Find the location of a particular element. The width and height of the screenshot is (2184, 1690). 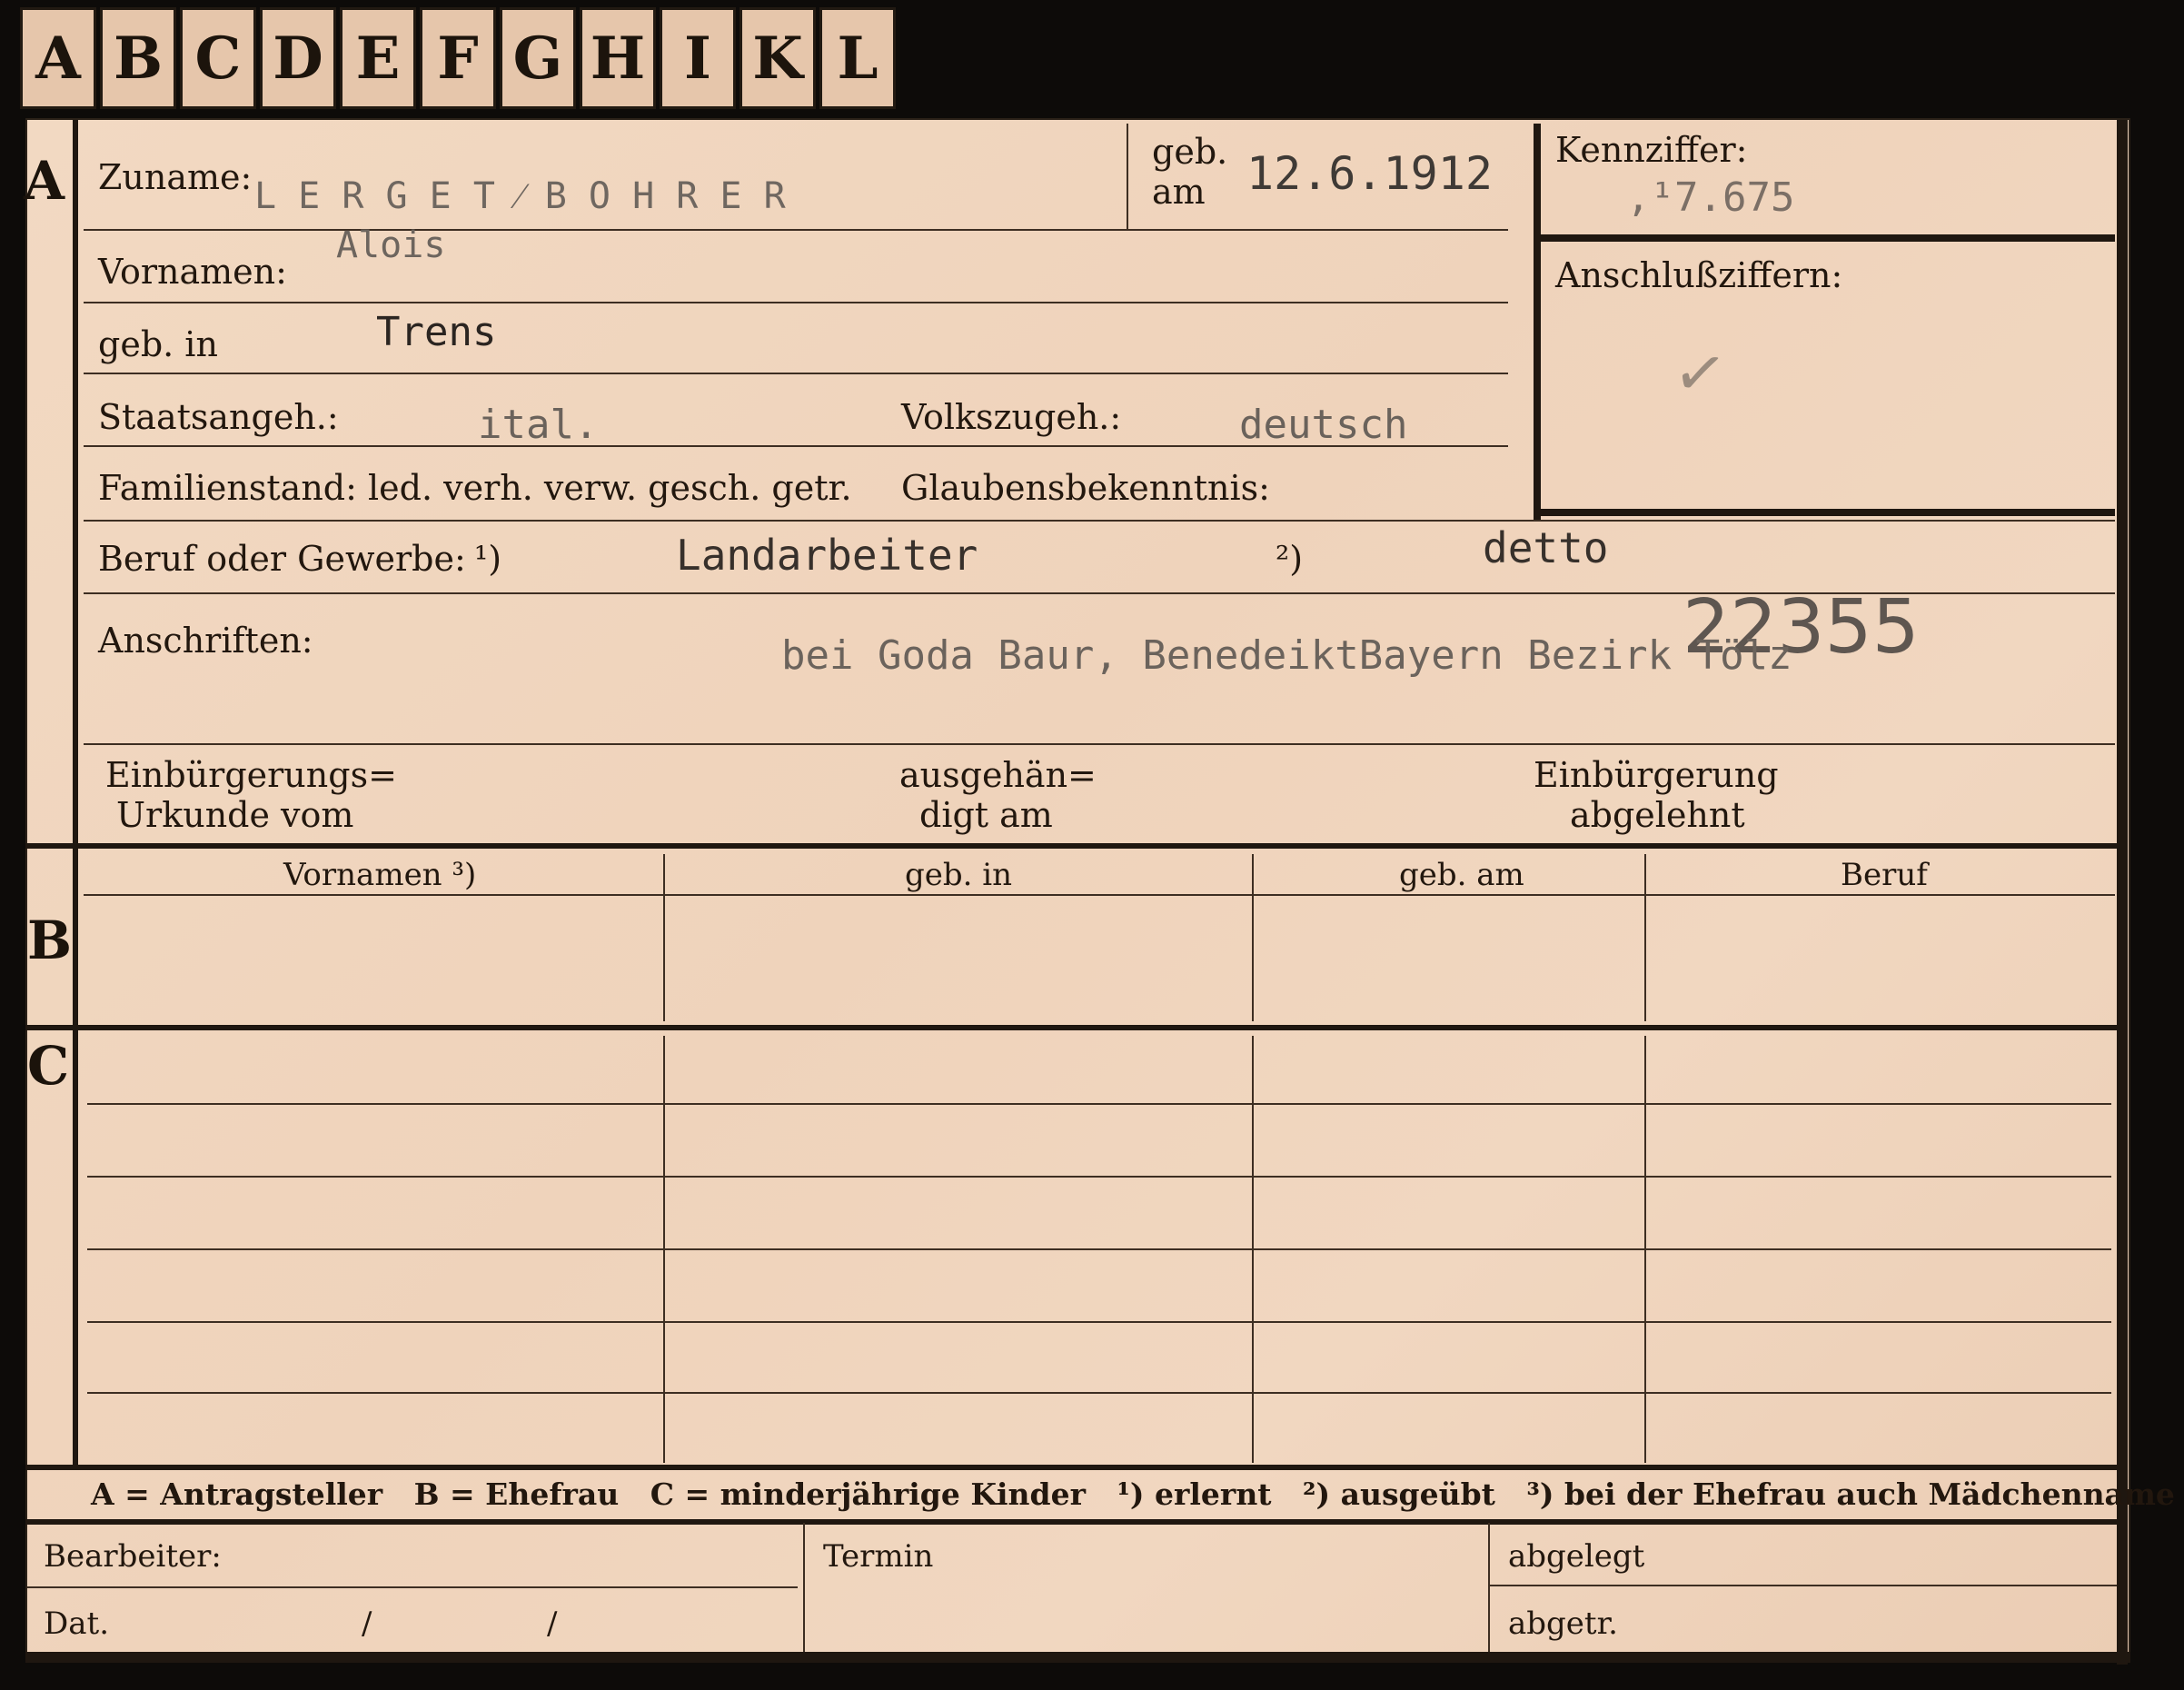

beruf-erlernt-value: Landarbeiter is located at coordinates (827, 555).